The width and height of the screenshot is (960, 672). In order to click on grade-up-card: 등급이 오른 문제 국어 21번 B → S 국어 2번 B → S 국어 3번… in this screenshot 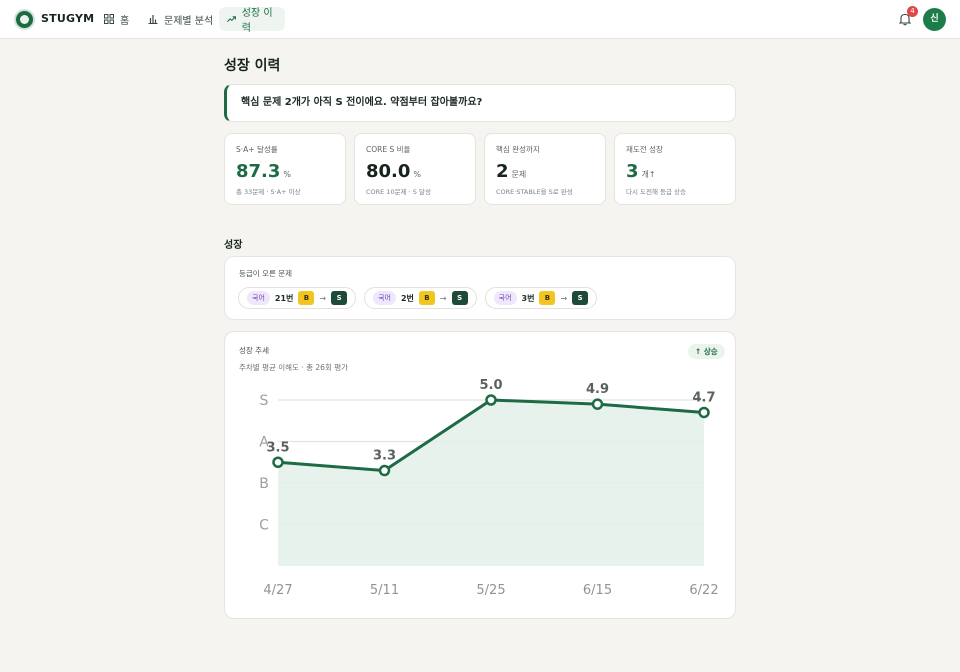, I will do `click(480, 288)`.